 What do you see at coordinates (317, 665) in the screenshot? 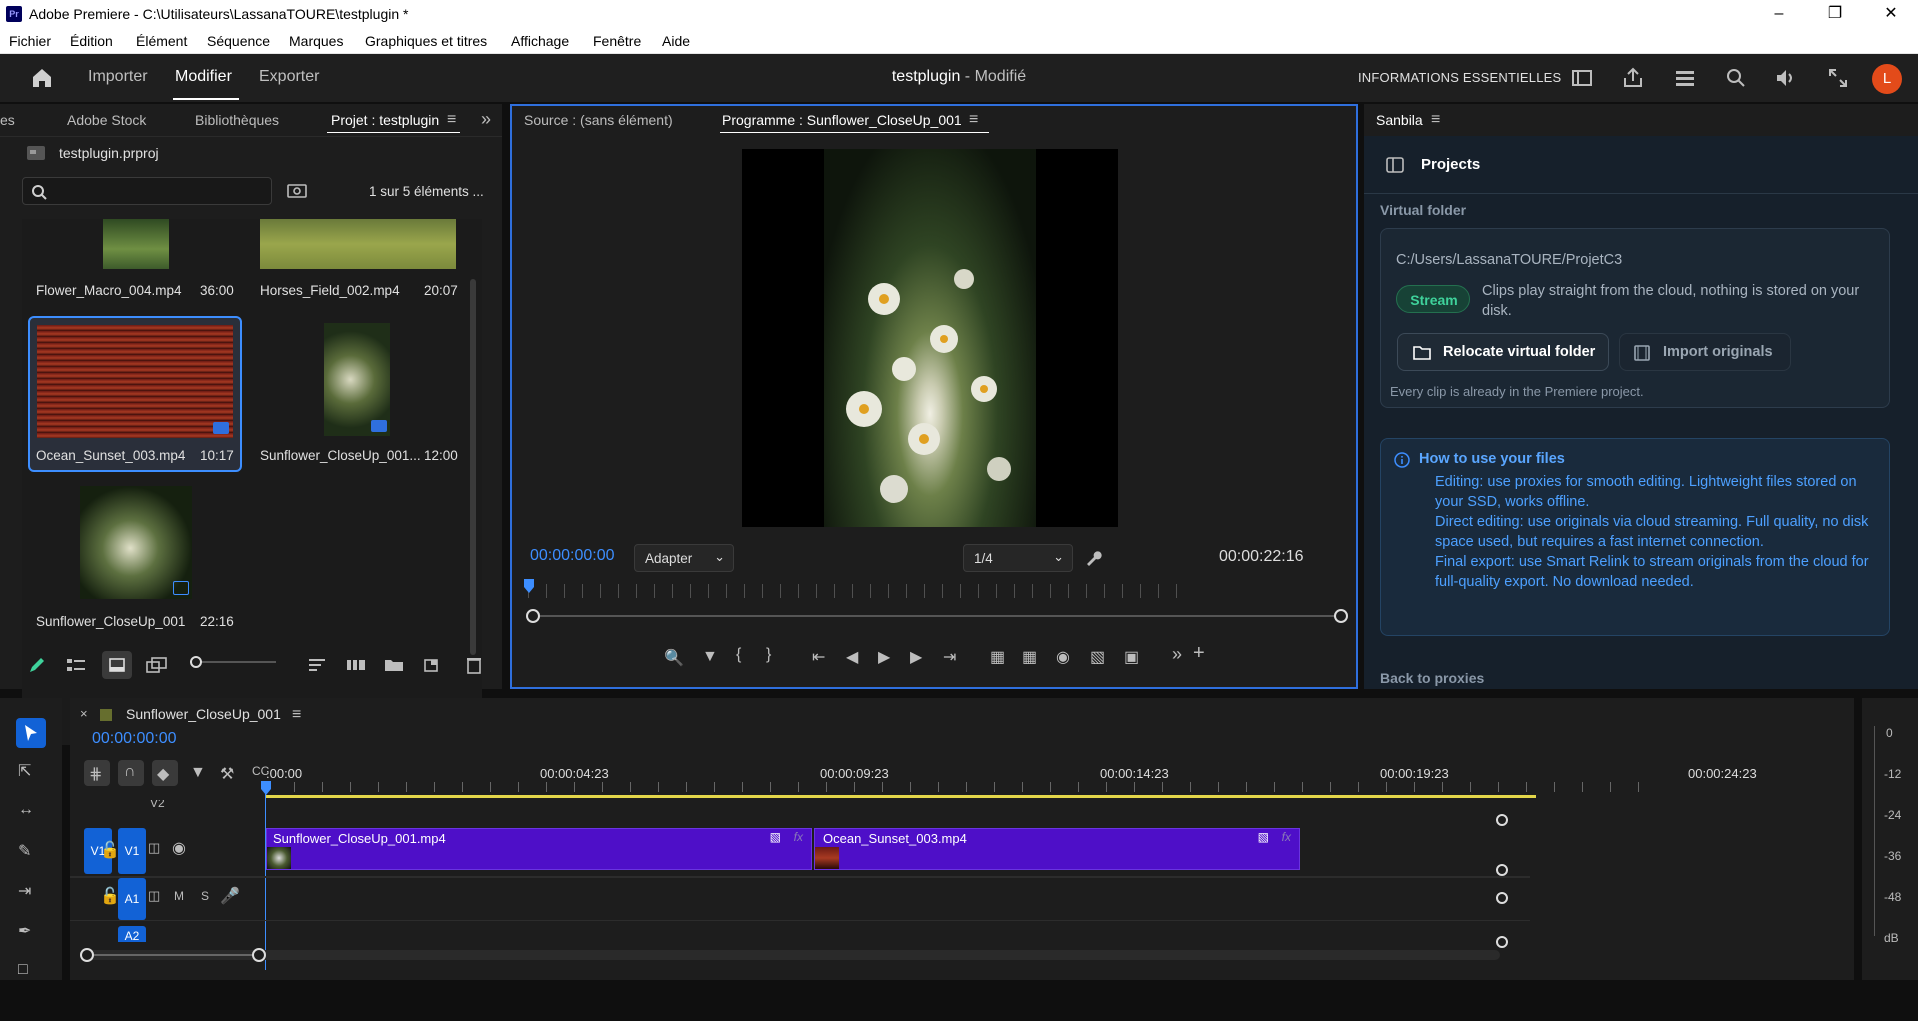
I see `sort-icon` at bounding box center [317, 665].